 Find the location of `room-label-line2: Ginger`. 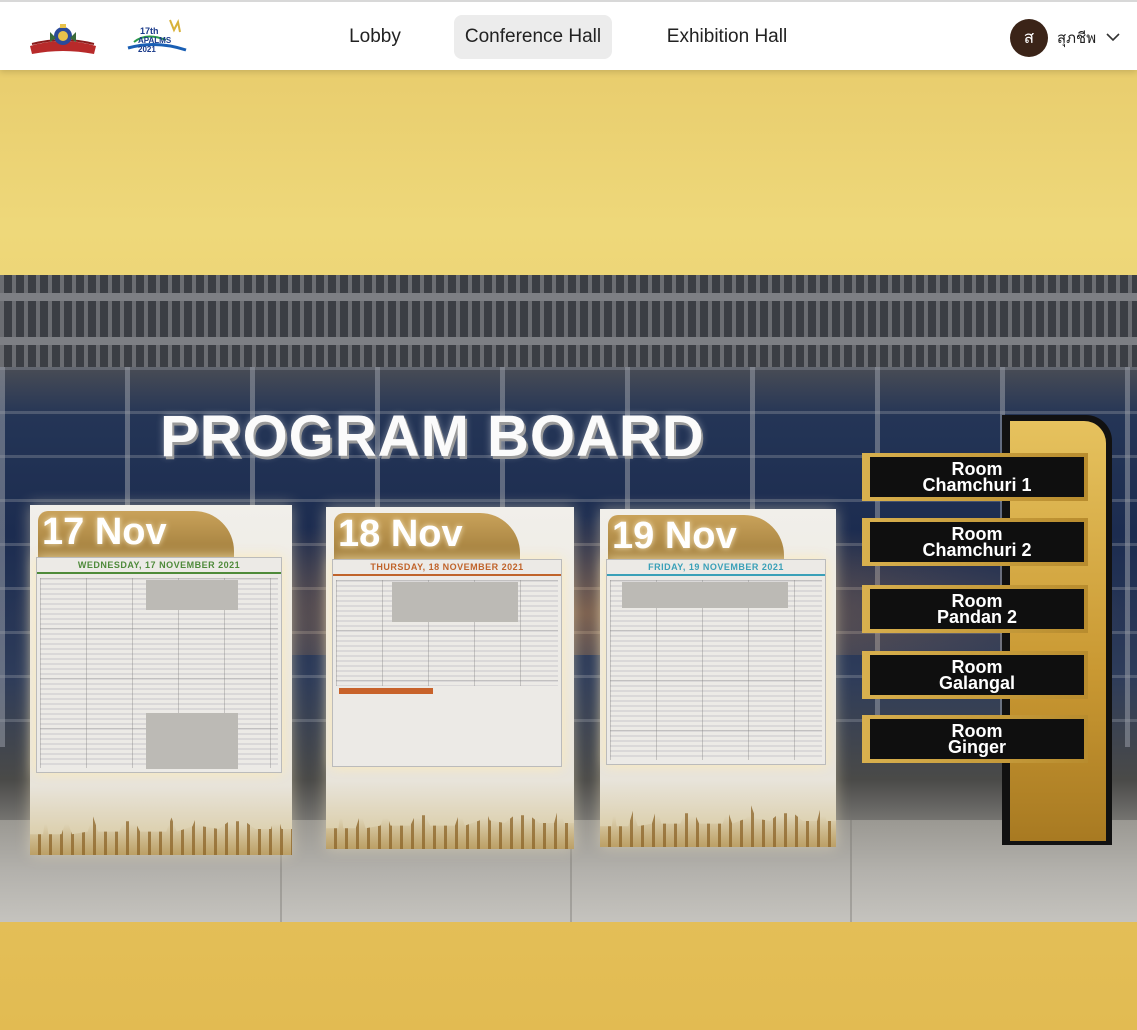

room-label-line2: Ginger is located at coordinates (976, 747).